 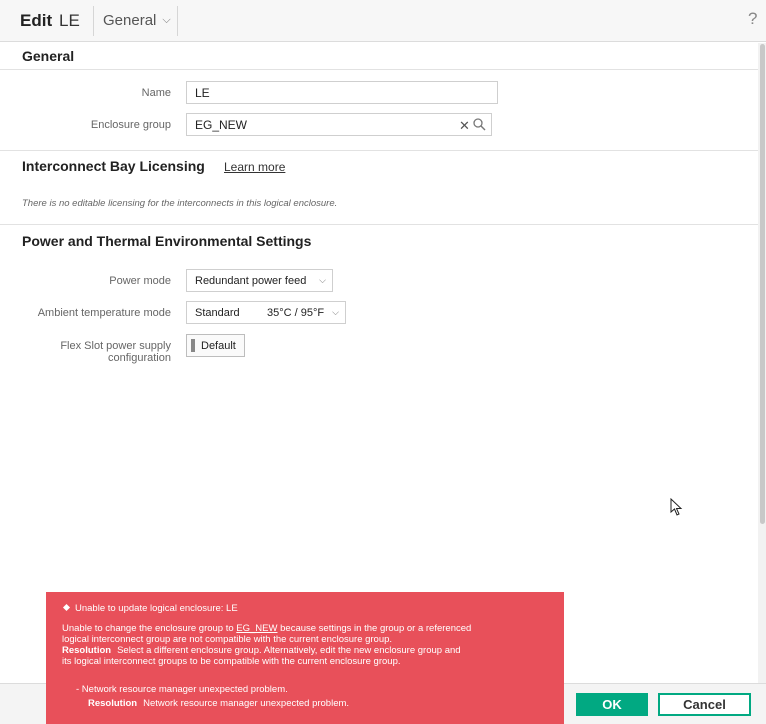 I want to click on section-power-title: Power and Thermal Environmental Settings, so click(x=167, y=241).